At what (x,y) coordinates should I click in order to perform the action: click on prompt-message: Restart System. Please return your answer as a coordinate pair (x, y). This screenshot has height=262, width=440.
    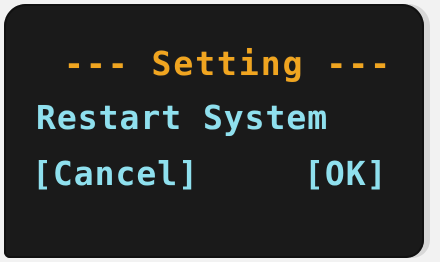
    Looking at the image, I should click on (182, 117).